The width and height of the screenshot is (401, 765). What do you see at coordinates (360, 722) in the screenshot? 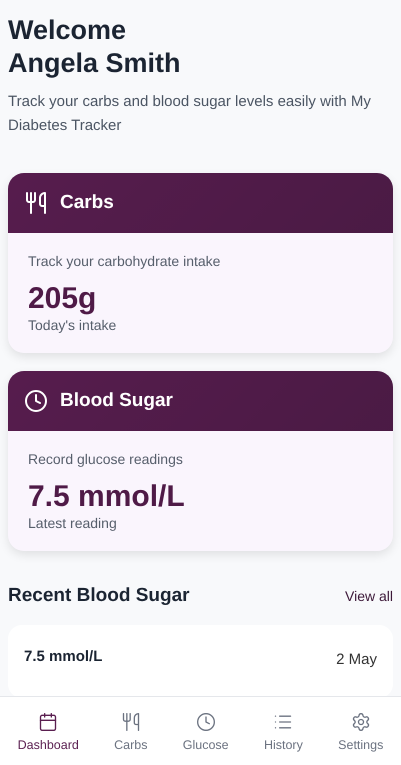
I see `settings-icon` at bounding box center [360, 722].